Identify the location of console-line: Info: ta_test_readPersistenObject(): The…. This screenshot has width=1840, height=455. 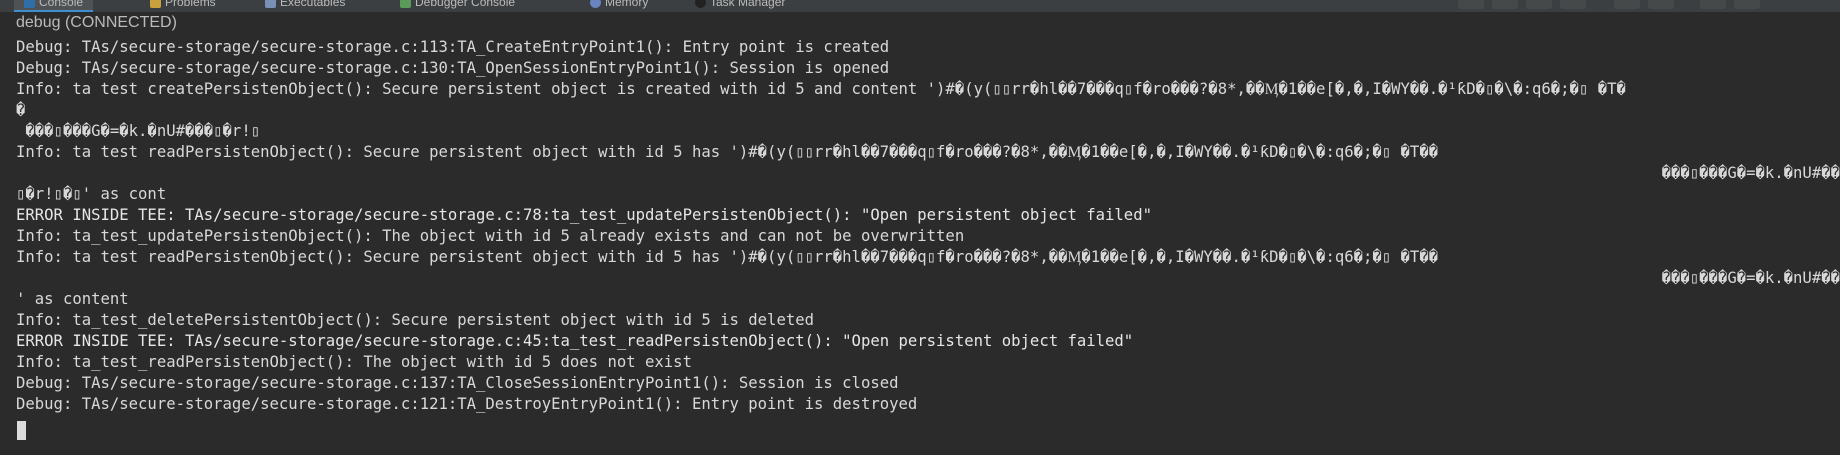
(354, 362).